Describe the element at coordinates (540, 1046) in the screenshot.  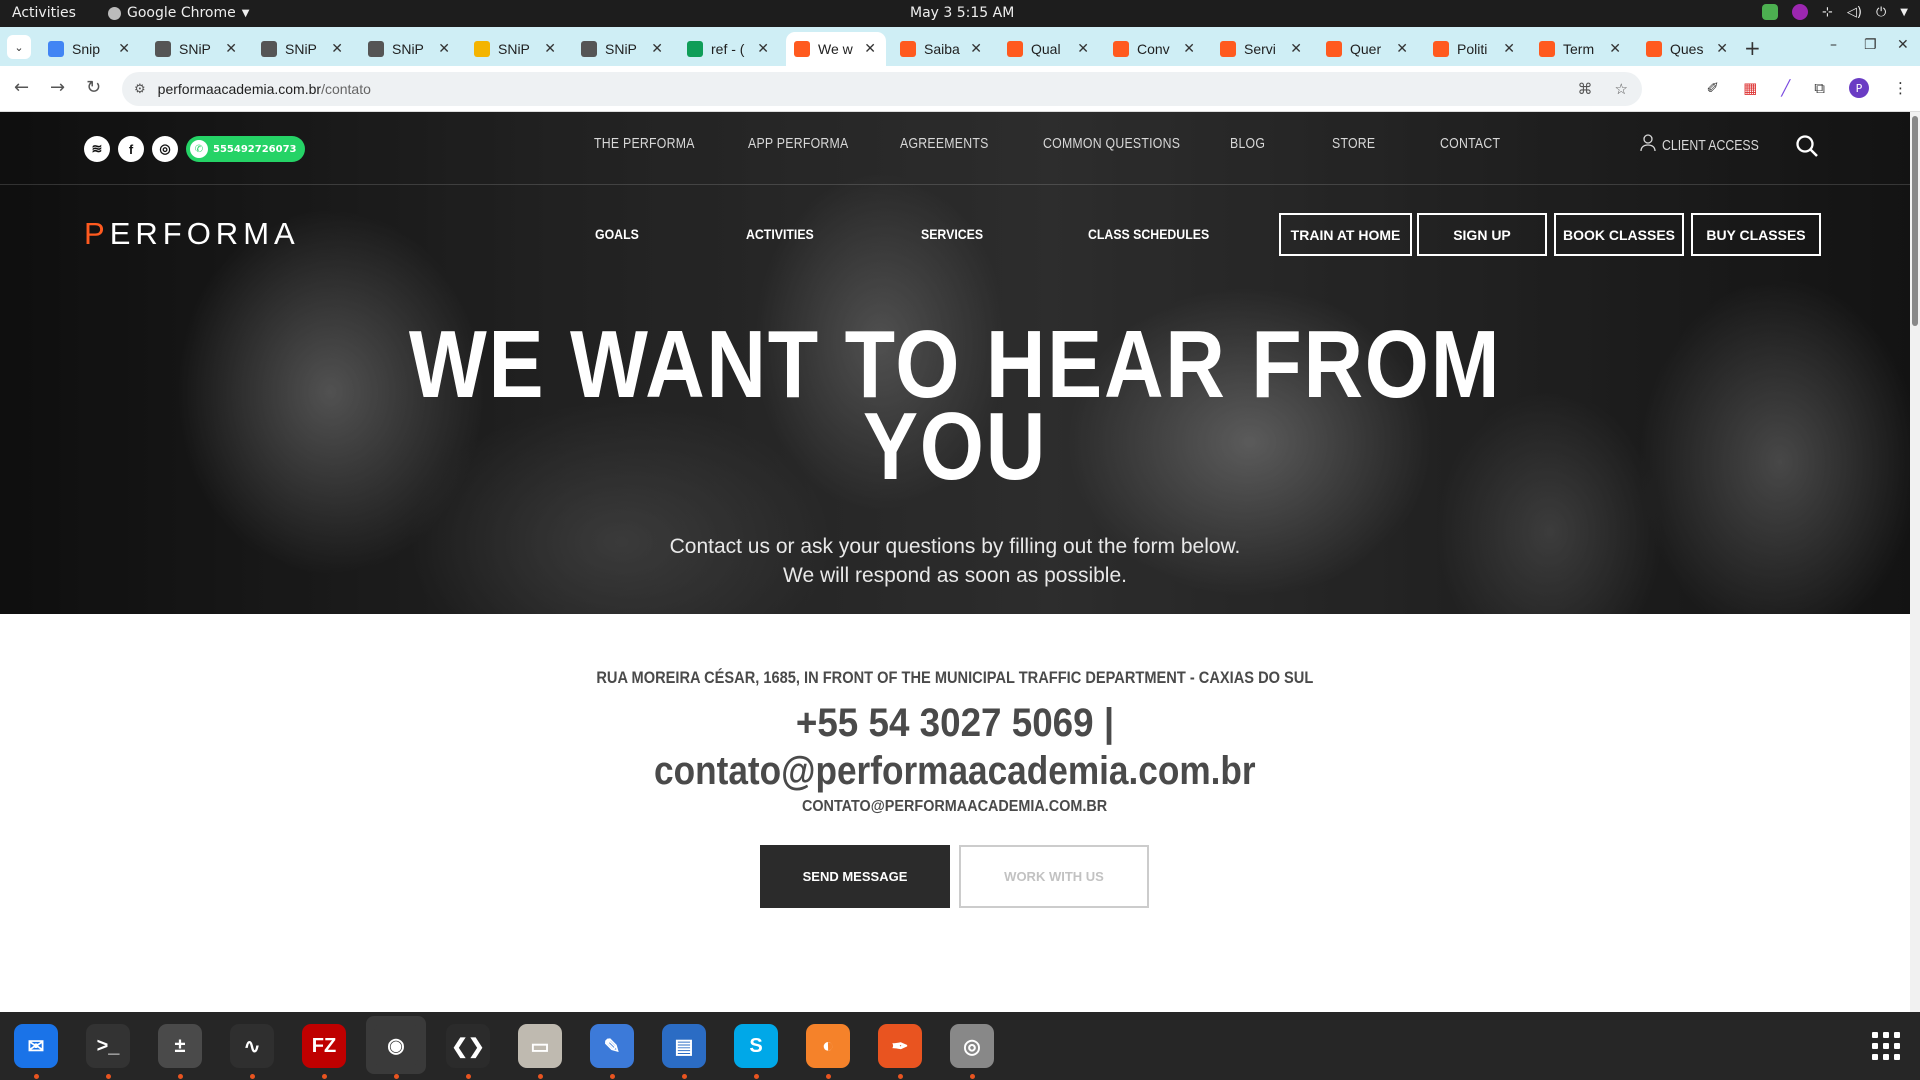
I see `files-icon: ▭` at that location.